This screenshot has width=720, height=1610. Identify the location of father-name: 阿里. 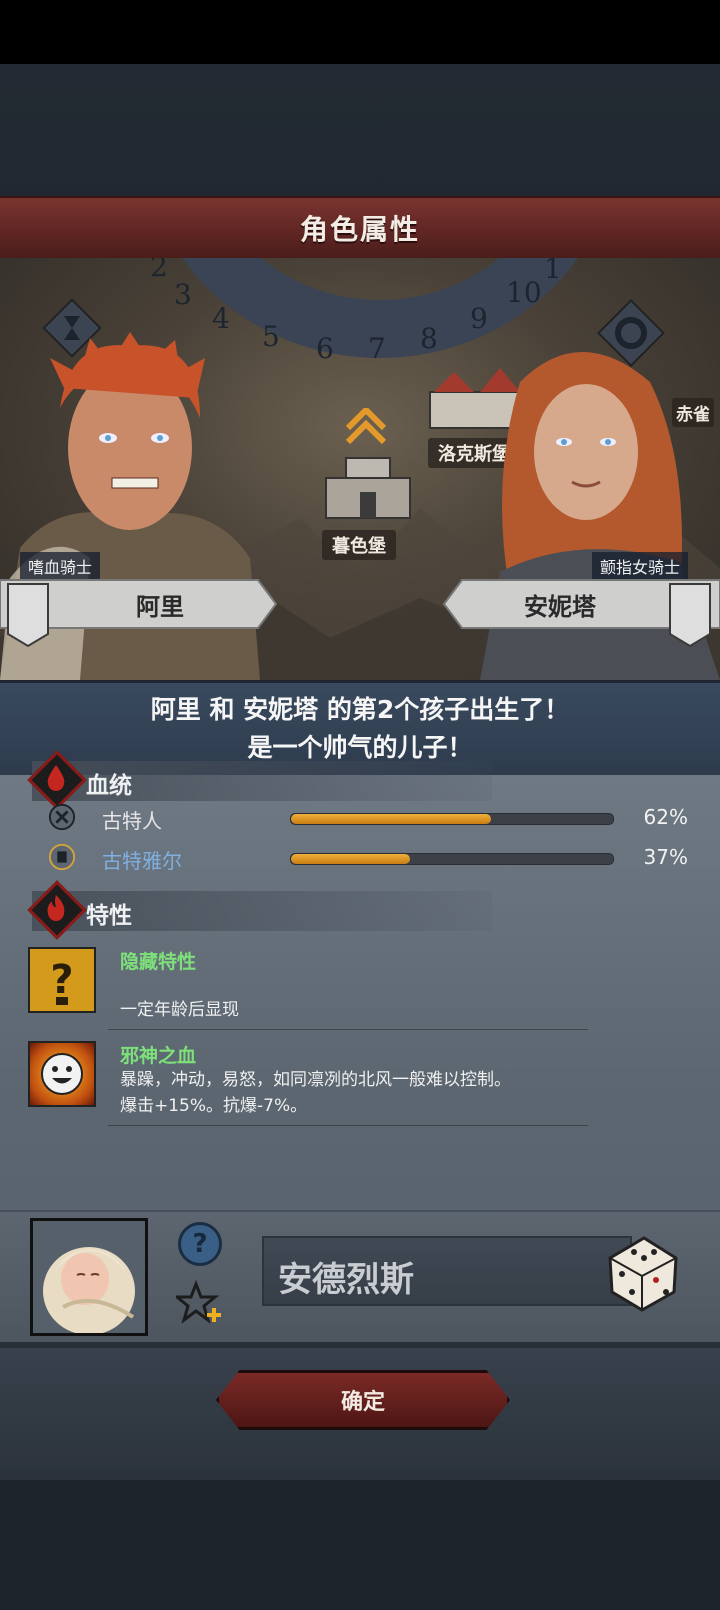
(160, 606).